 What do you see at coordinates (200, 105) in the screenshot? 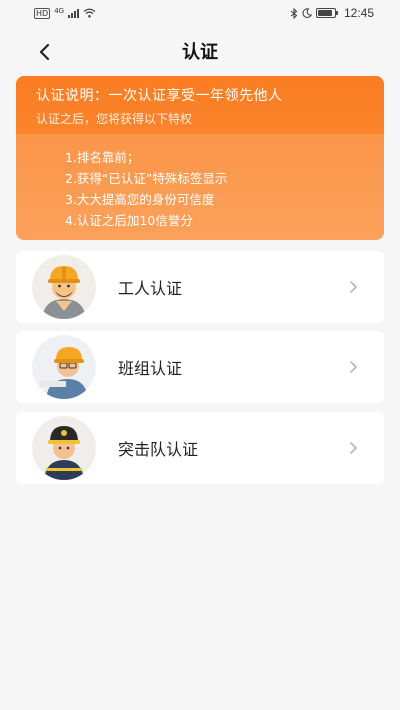
I see `info-card-header: 认证说明：一次认证享受一年领先他人 认证之后，您将获得以下特权` at bounding box center [200, 105].